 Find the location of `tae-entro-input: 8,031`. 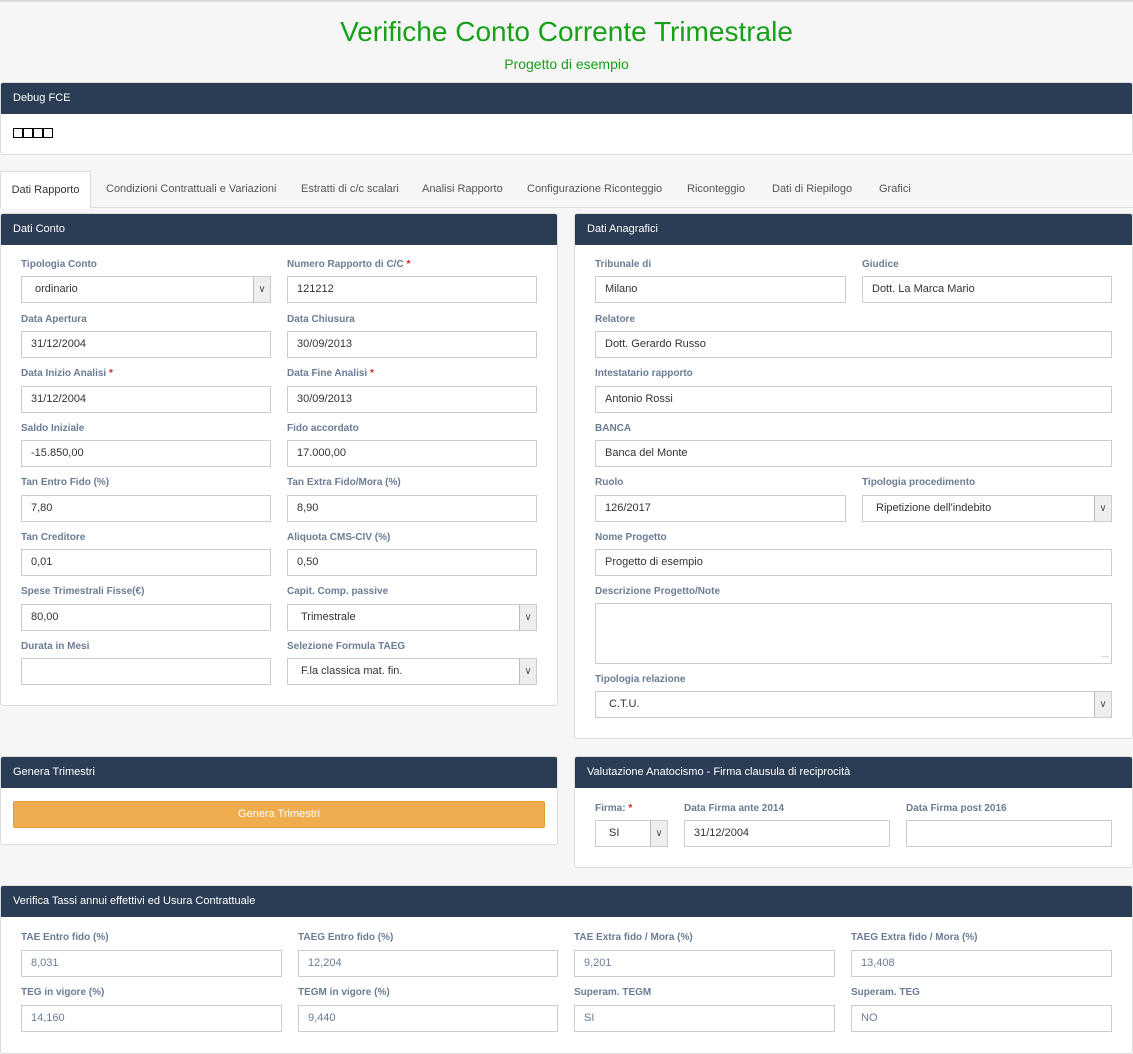

tae-entro-input: 8,031 is located at coordinates (151, 963).